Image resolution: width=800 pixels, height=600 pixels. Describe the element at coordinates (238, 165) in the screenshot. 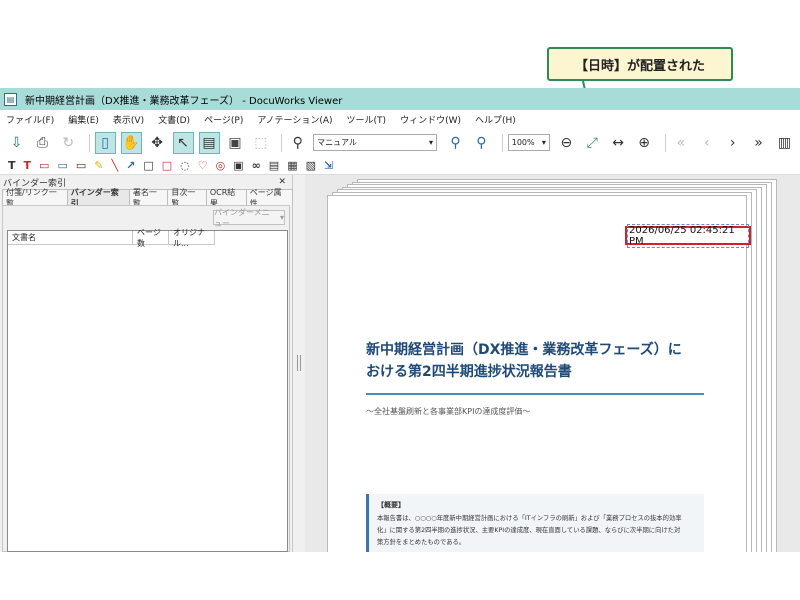

I see `date-stamp-icon: ▣` at that location.